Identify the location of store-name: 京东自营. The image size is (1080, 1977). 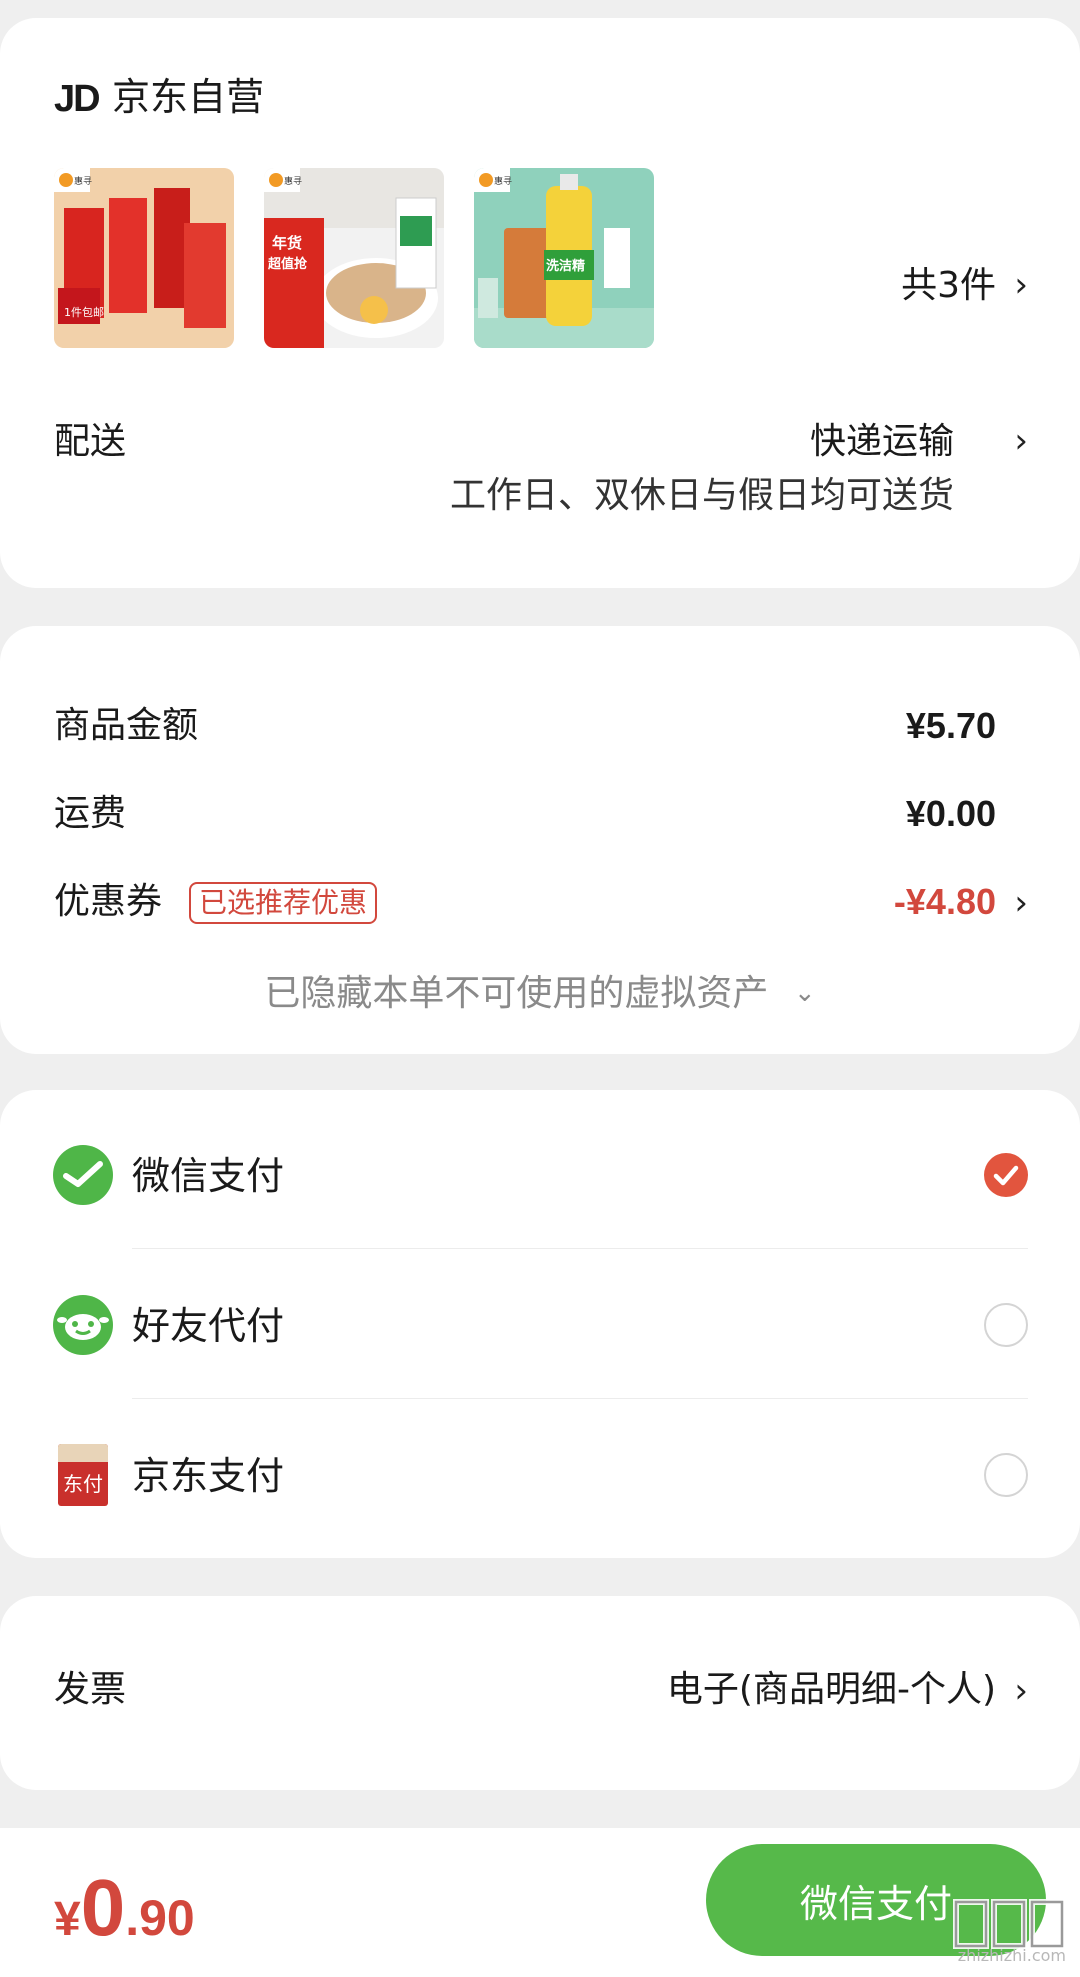
(188, 97).